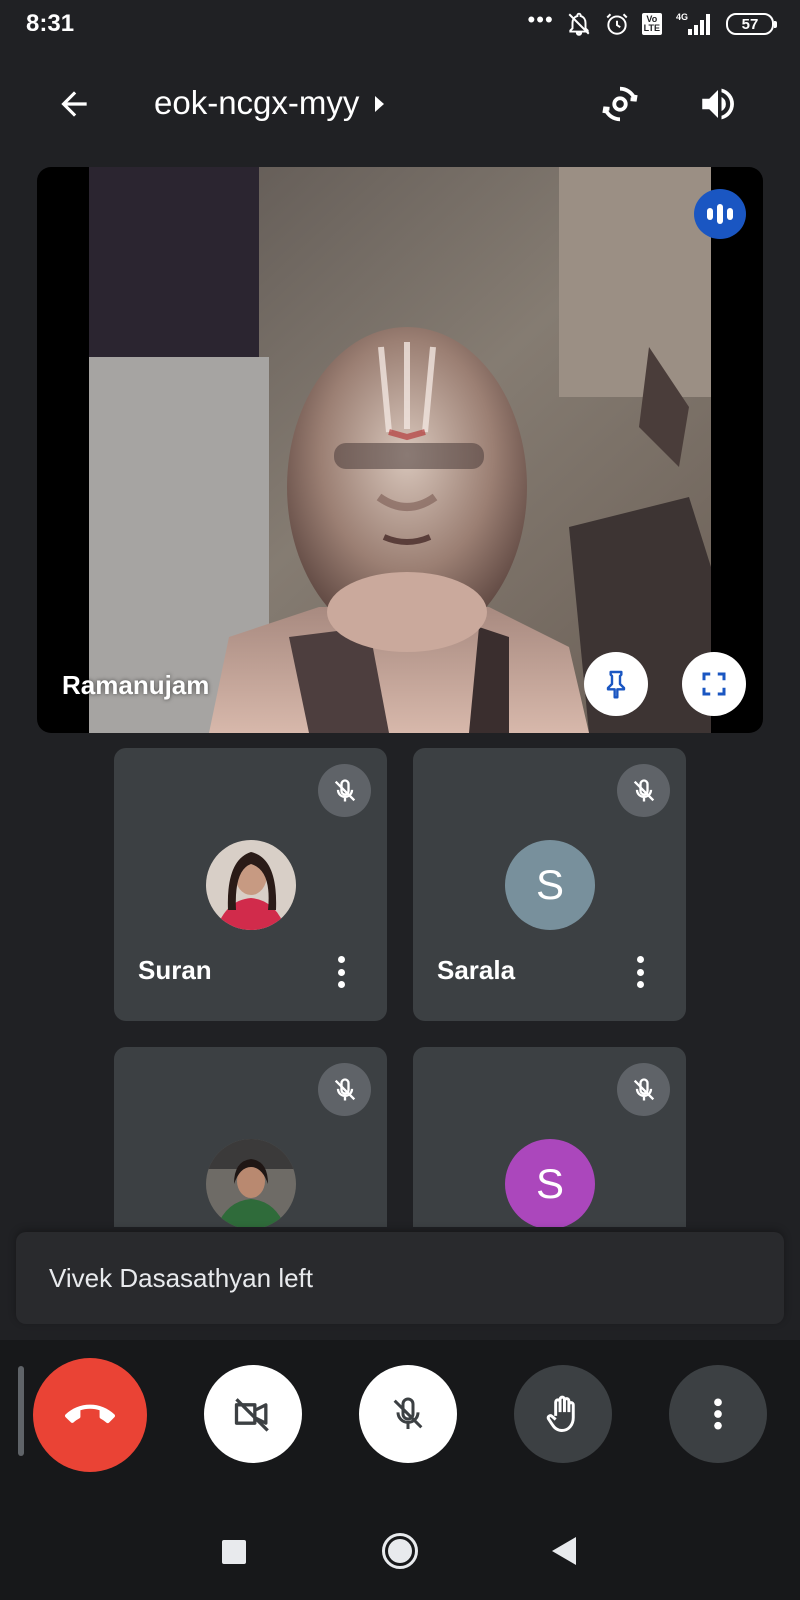 The height and width of the screenshot is (1600, 800). Describe the element at coordinates (540, 19) in the screenshot. I see `more-notifications-icon: •••` at that location.